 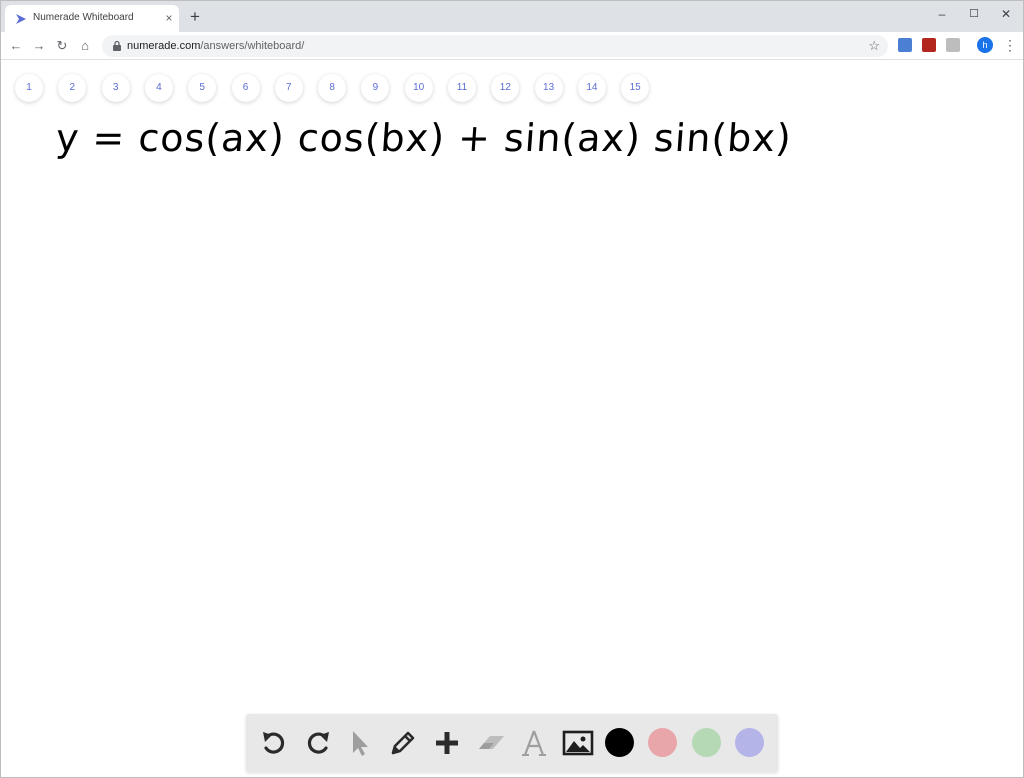 I want to click on pointer-button, so click(x=360, y=743).